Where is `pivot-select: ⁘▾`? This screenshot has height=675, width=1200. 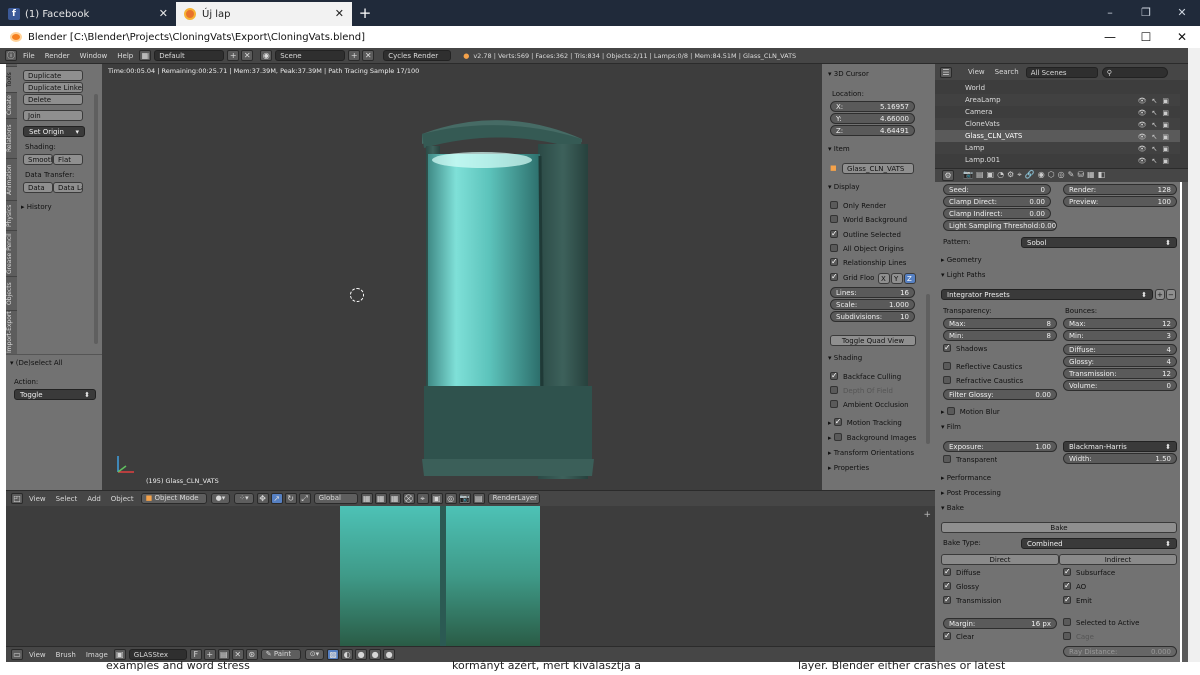
pivot-select: ⁘▾ is located at coordinates (244, 498).